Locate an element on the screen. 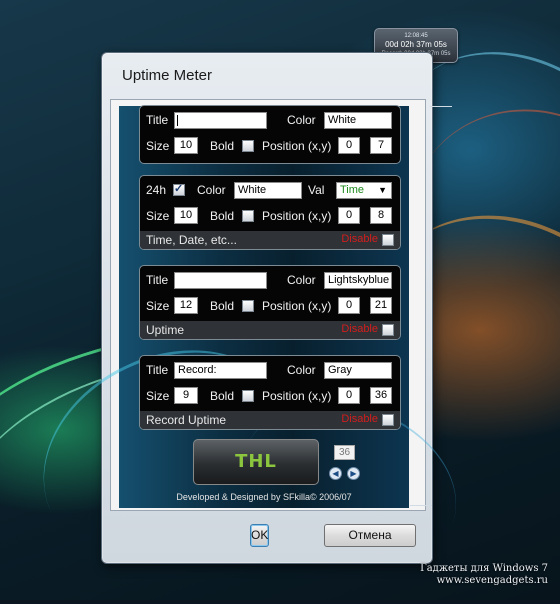 The image size is (560, 604). panel-footer: Record Uptime Disable is located at coordinates (270, 420).